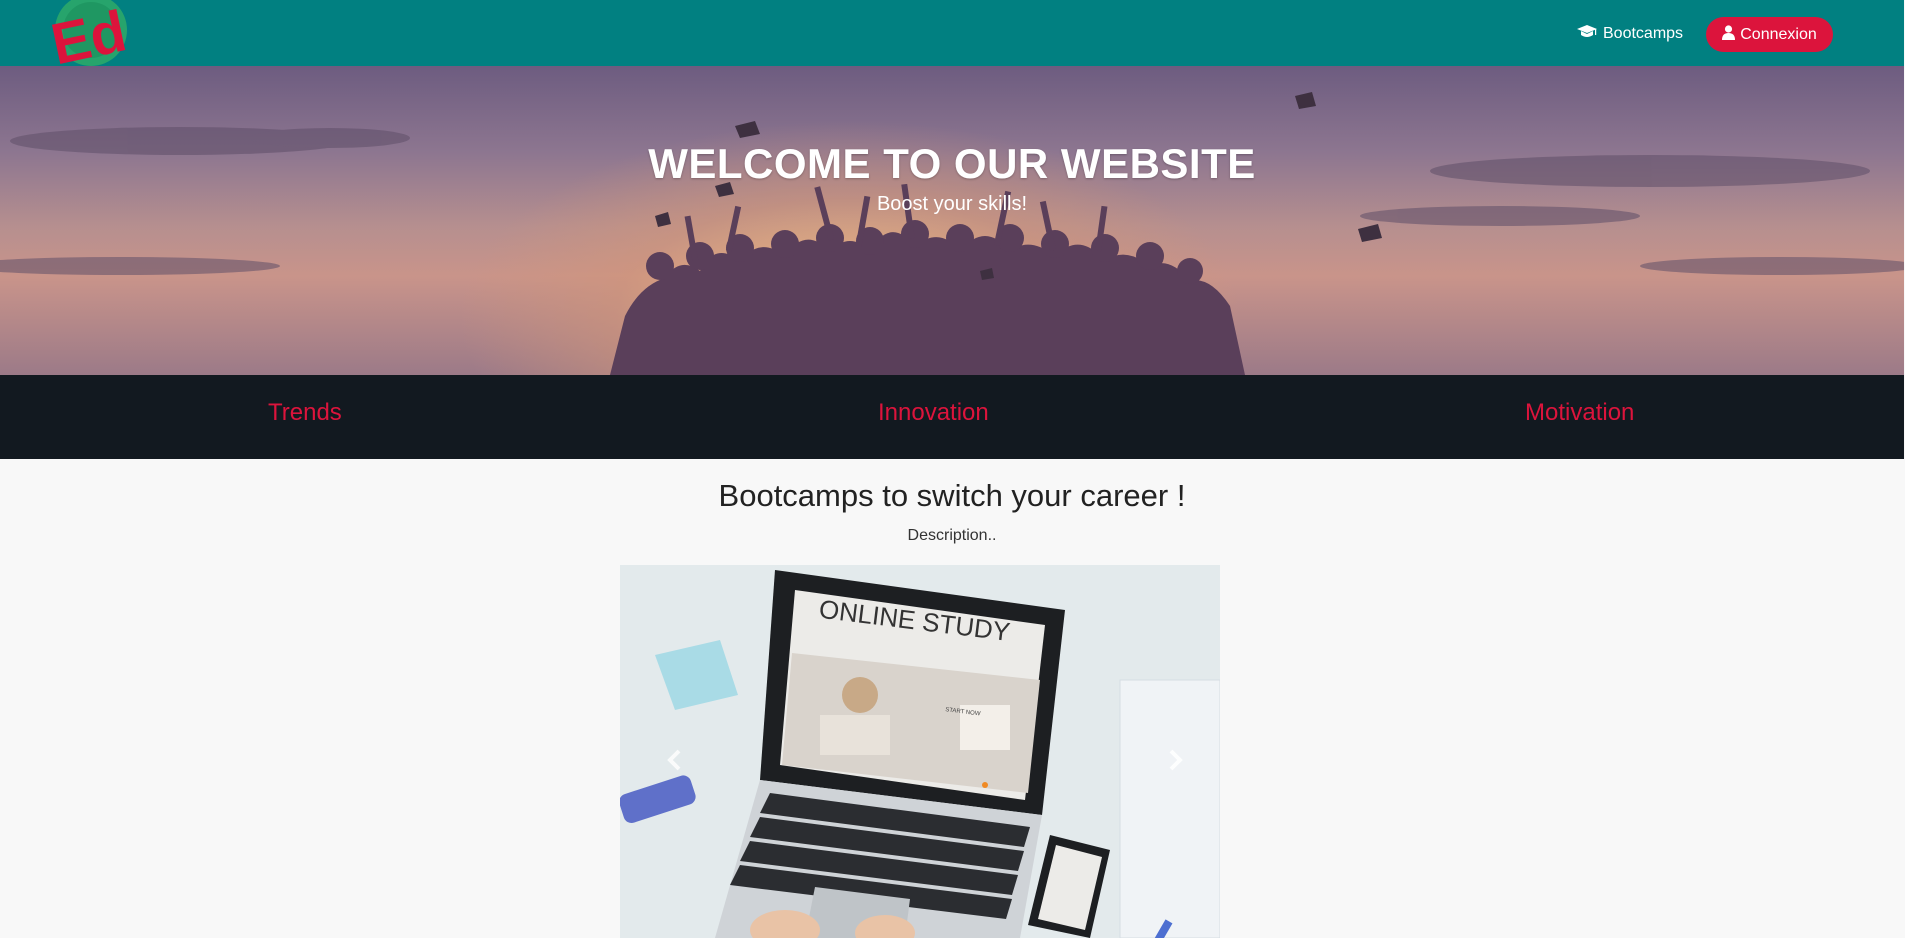 The height and width of the screenshot is (938, 1905). Describe the element at coordinates (952, 38) in the screenshot. I see `navbar: Ed Bootcamps Connexion` at that location.